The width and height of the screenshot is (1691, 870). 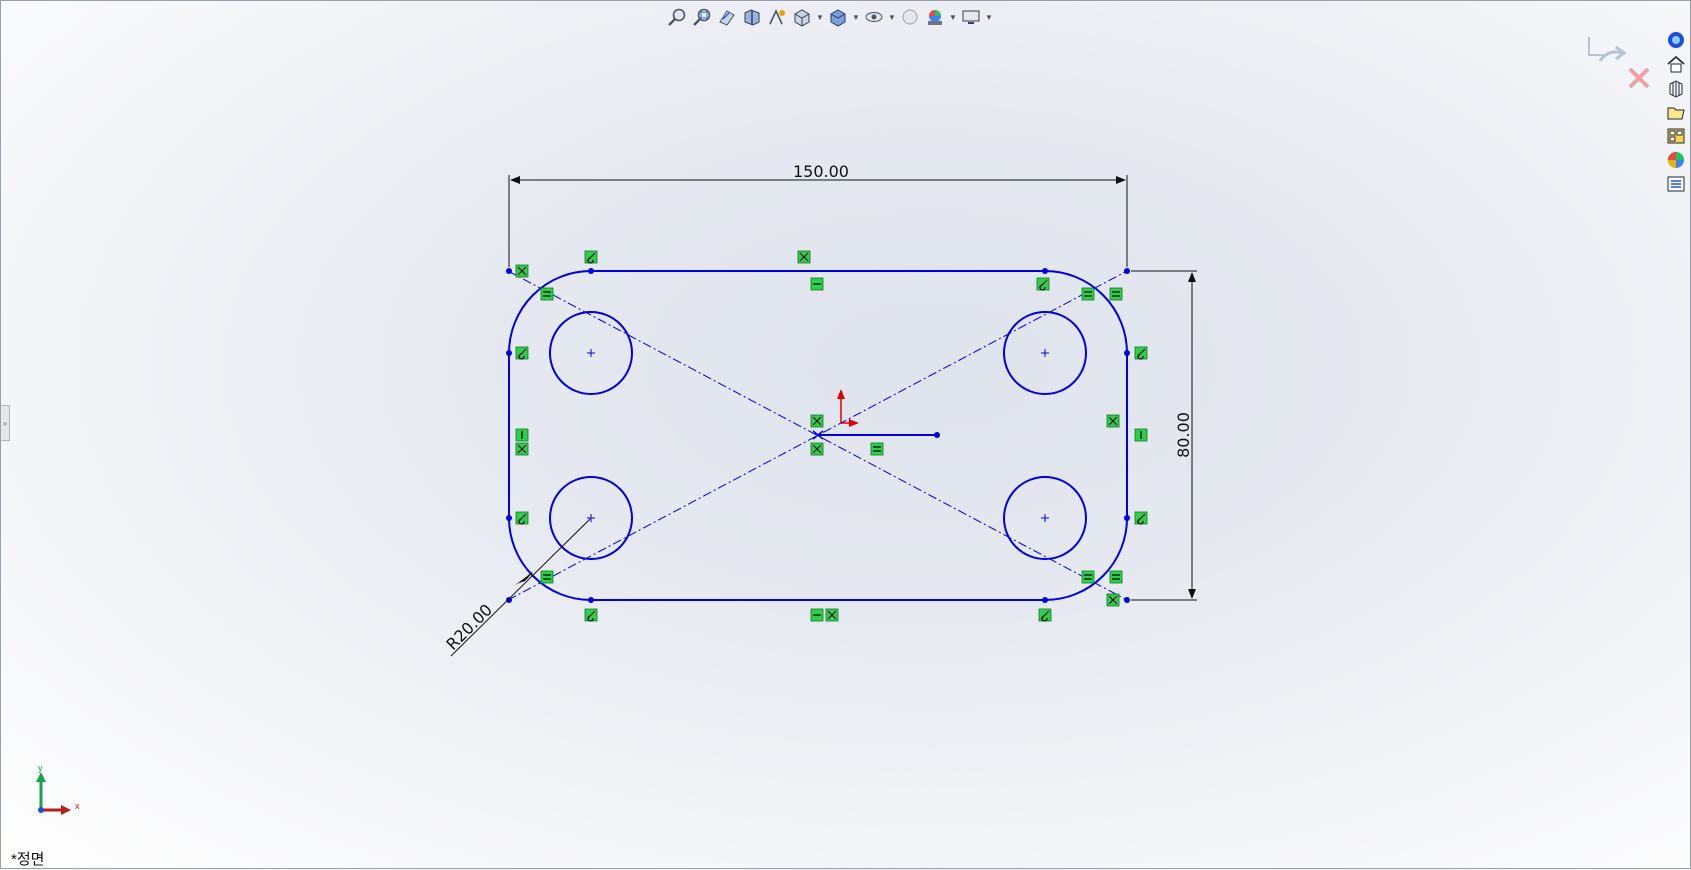 I want to click on dimension-height-text: 80.00, so click(x=1183, y=435).